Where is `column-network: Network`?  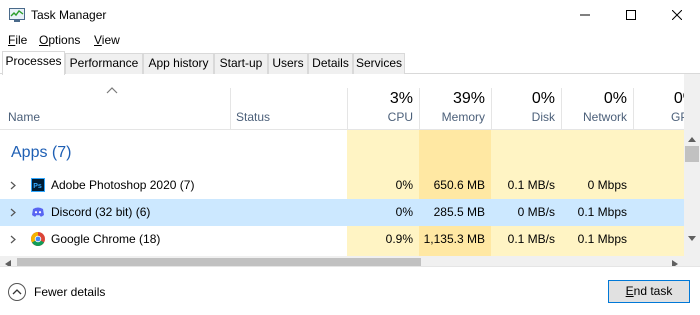 column-network: Network is located at coordinates (594, 117).